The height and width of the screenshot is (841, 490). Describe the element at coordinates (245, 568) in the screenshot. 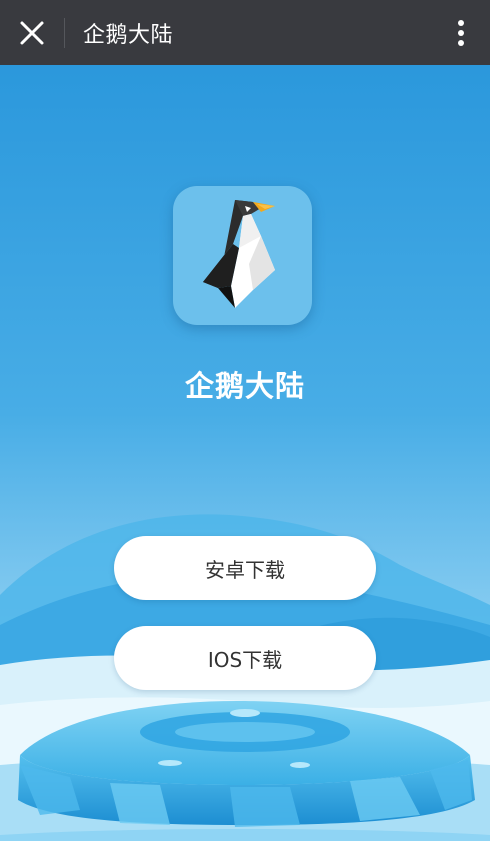

I see `android-download-button: 安卓下载` at that location.